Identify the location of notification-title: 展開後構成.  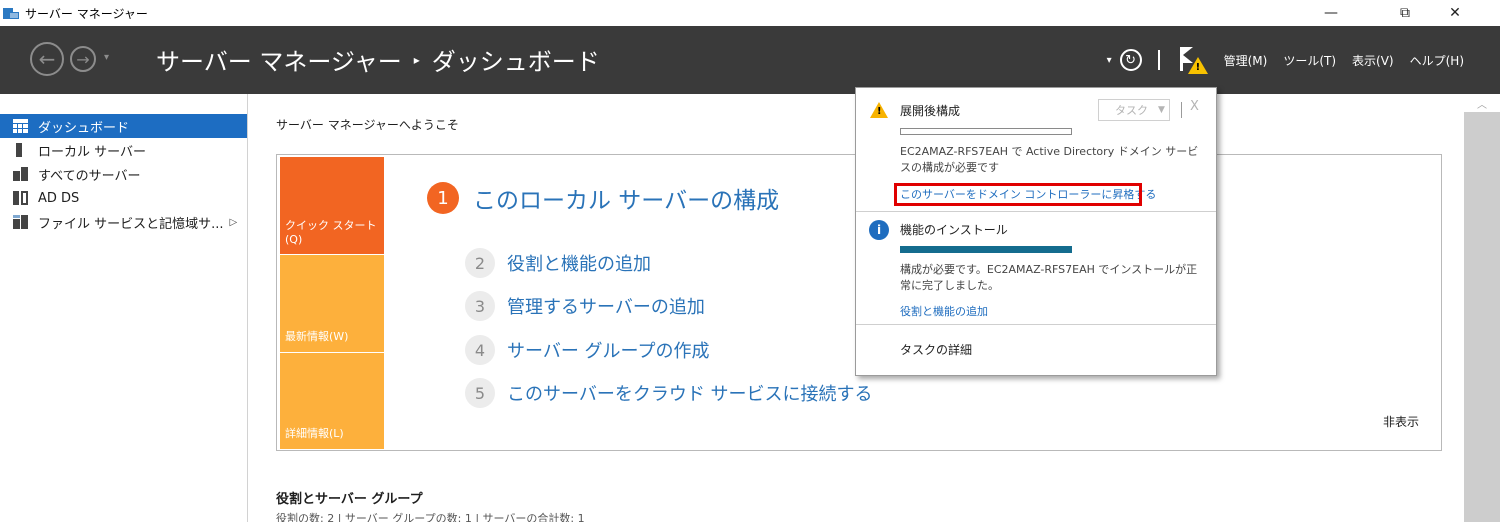
(930, 111).